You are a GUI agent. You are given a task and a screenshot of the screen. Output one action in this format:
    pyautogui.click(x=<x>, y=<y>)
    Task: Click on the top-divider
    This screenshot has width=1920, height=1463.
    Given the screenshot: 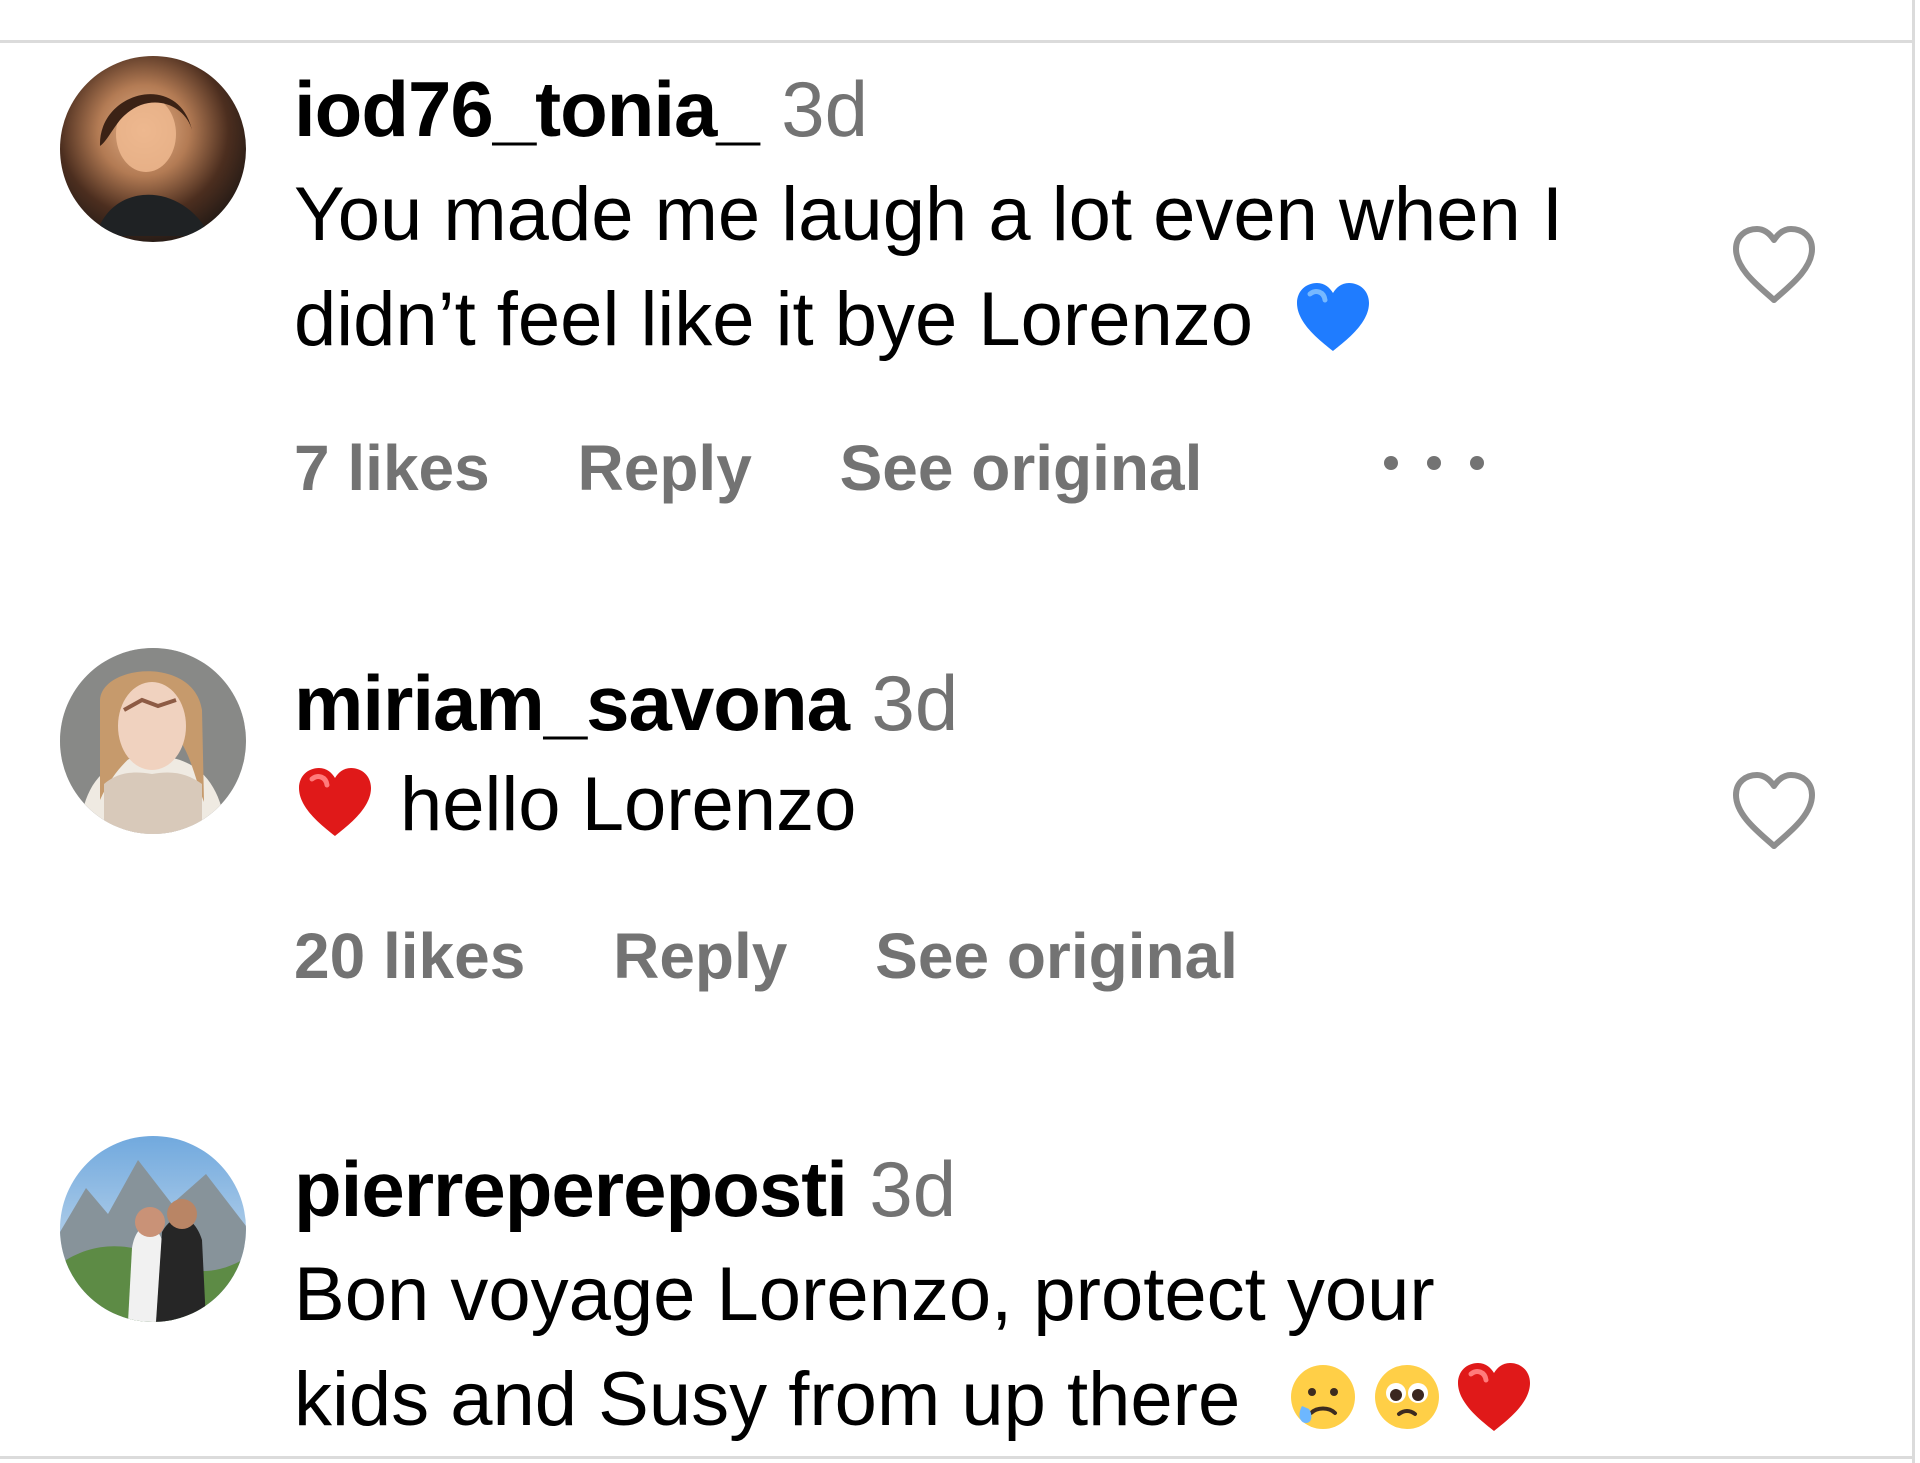 What is the action you would take?
    pyautogui.click(x=957, y=41)
    